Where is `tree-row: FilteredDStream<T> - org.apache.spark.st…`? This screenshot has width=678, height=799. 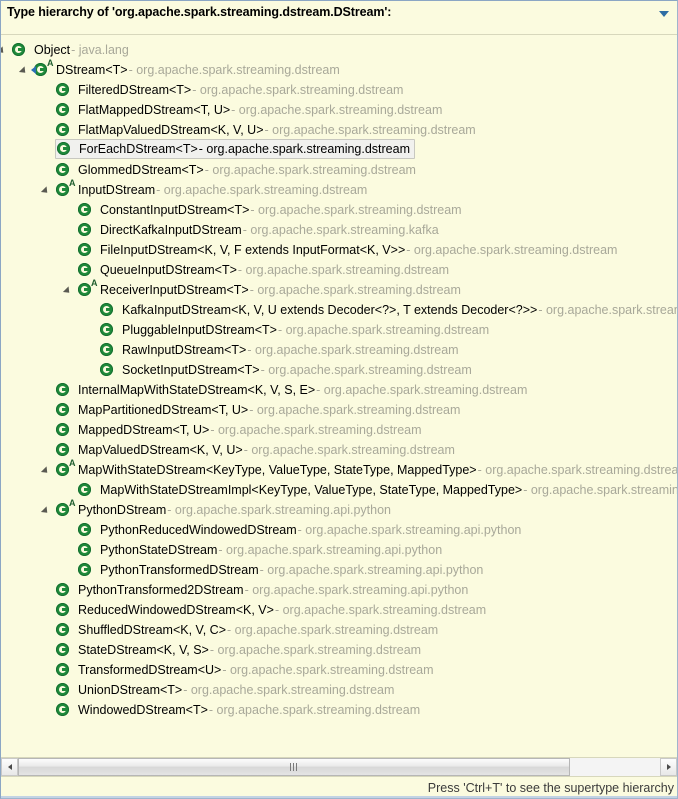
tree-row: FilteredDStream<T> - org.apache.spark.st… is located at coordinates (339, 90).